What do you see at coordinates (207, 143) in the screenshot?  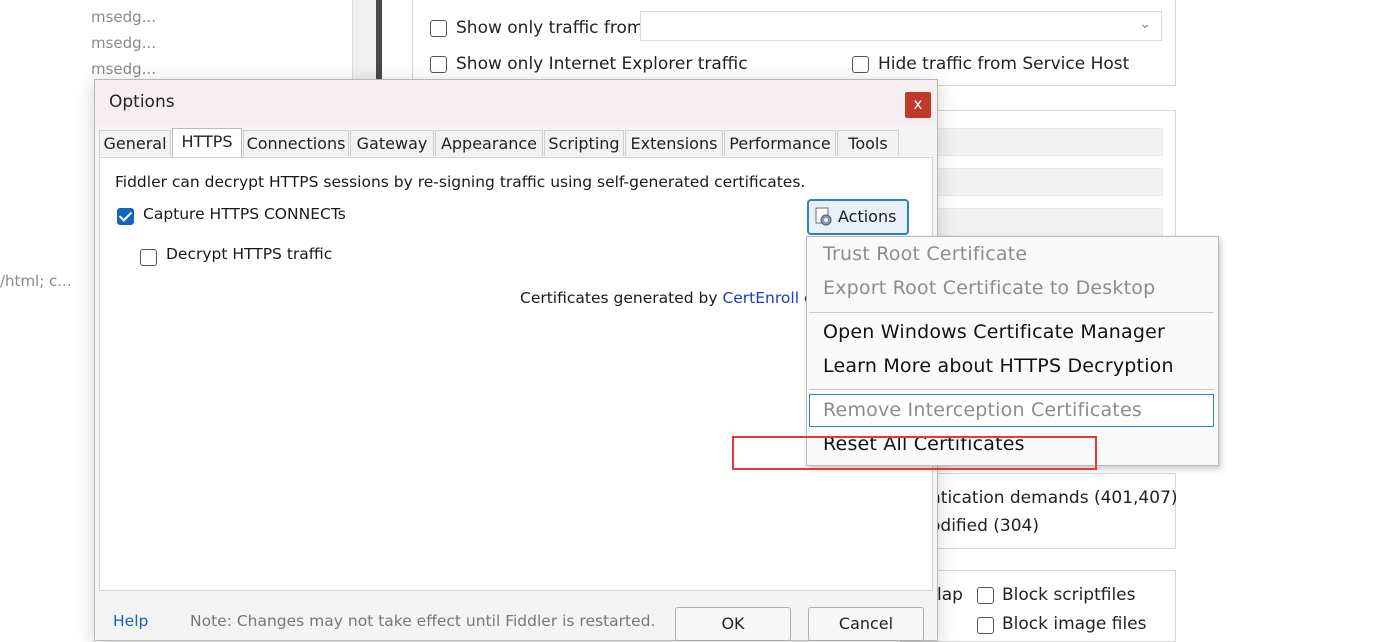 I see `tab-https: HTTPS` at bounding box center [207, 143].